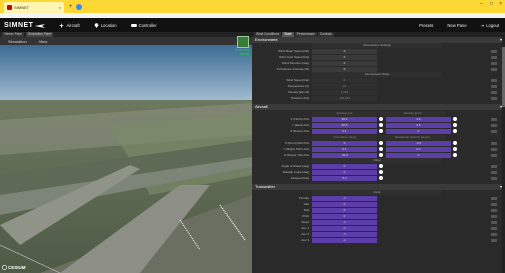  I want to click on position-label: Z (Down) Axis, so click(299, 131).